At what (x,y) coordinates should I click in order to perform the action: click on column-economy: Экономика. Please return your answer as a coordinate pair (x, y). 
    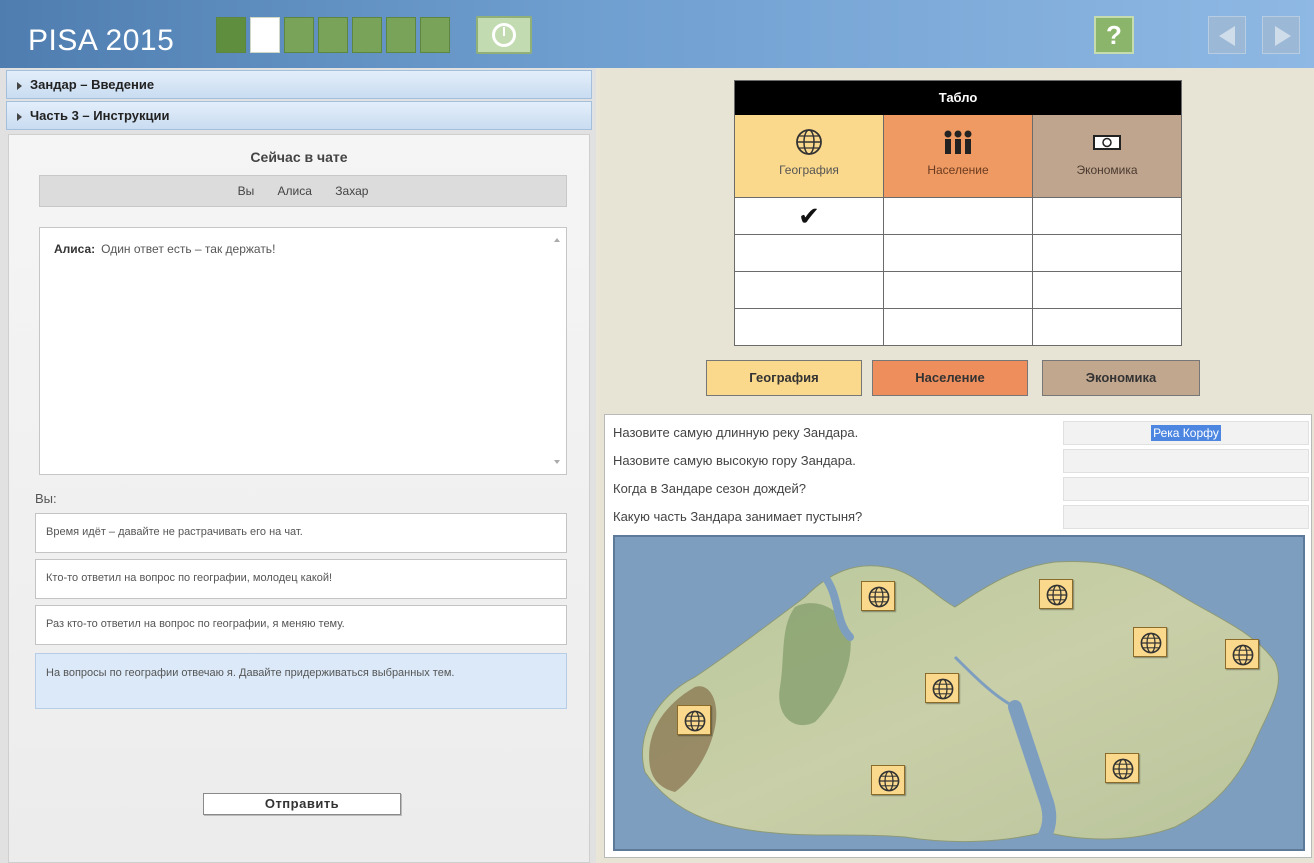
    Looking at the image, I should click on (1107, 156).